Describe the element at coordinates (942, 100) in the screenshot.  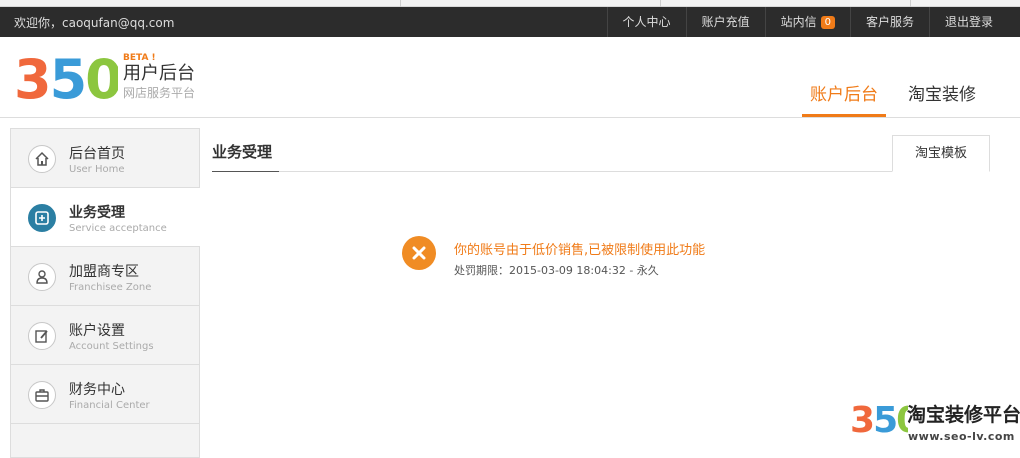
I see `tab-taobao-decoration: 淘宝装修` at that location.